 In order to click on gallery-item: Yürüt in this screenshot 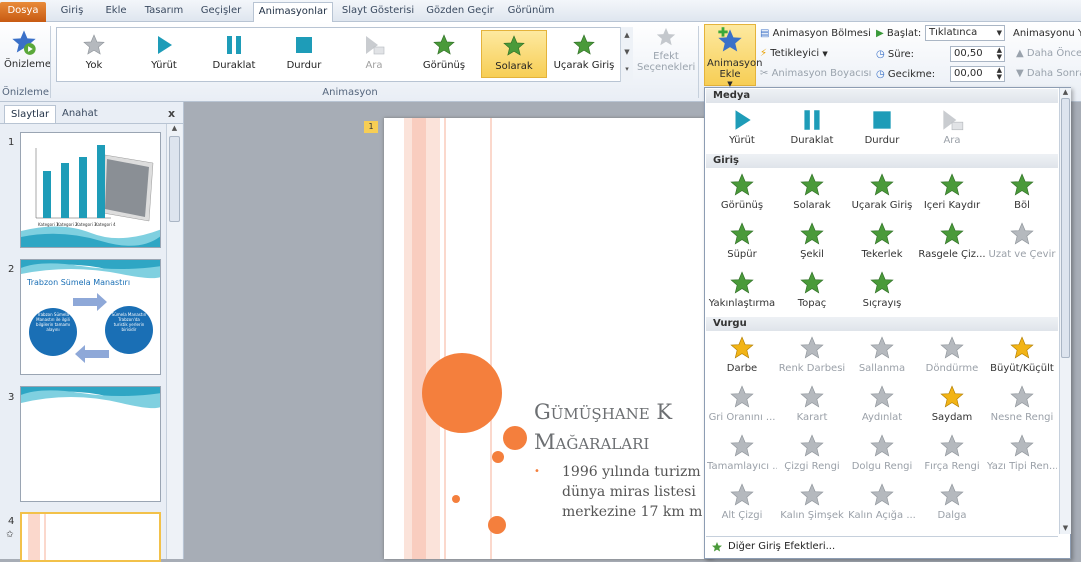, I will do `click(164, 54)`.